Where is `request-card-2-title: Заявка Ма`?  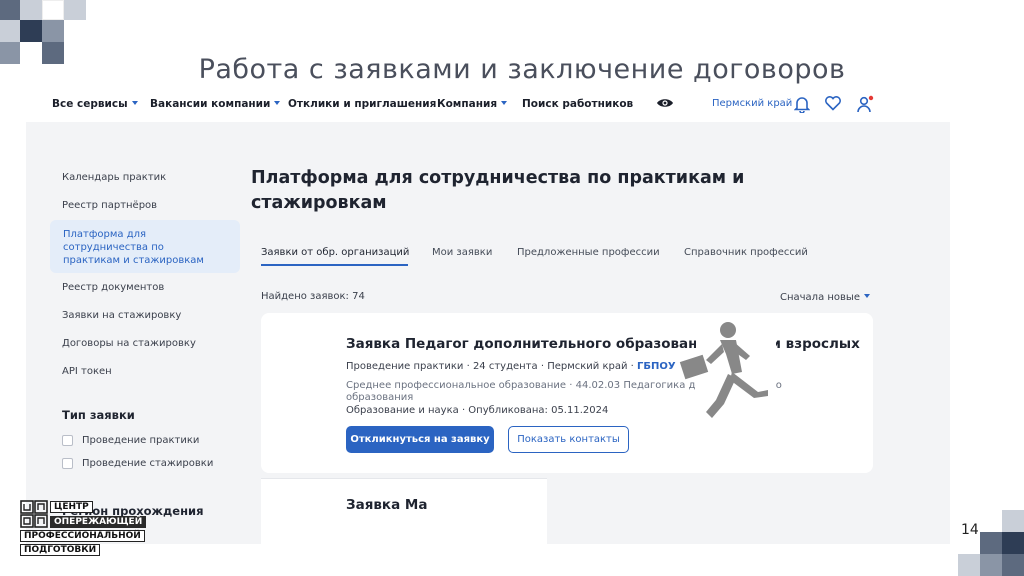
request-card-2-title: Заявка Ма is located at coordinates (386, 505).